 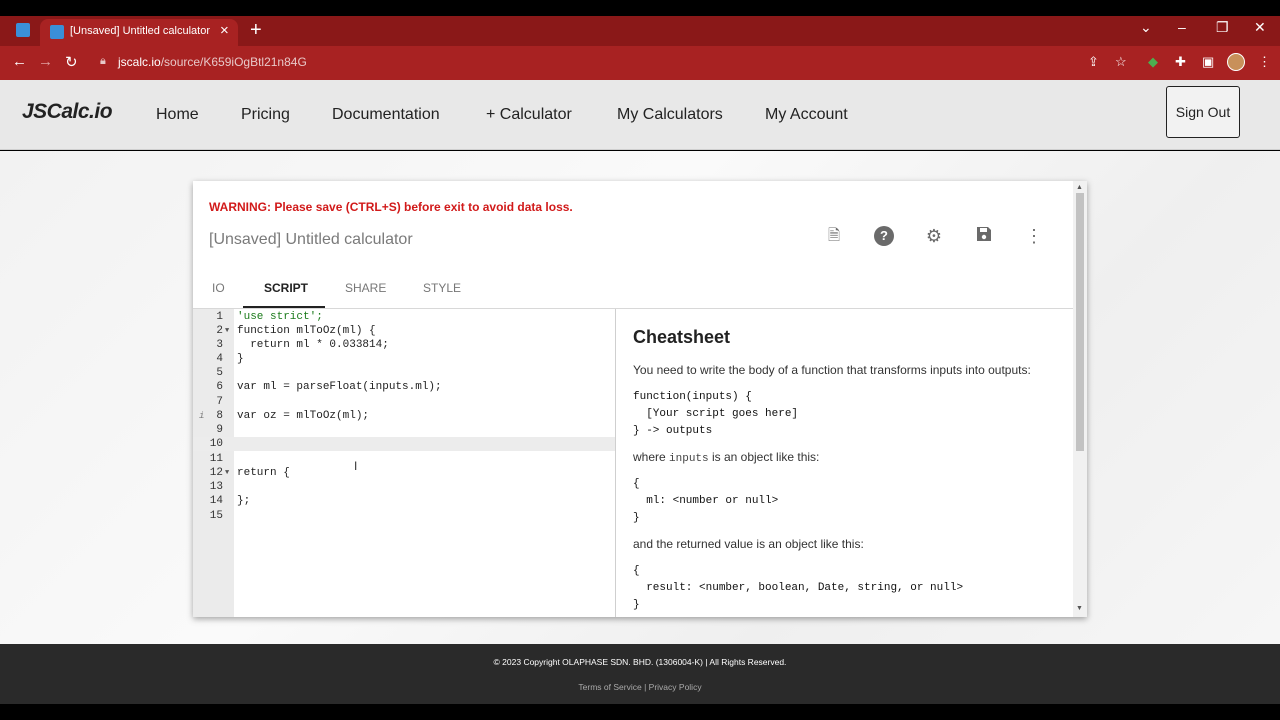 I want to click on signature-line: } -> outputs, so click(x=673, y=431).